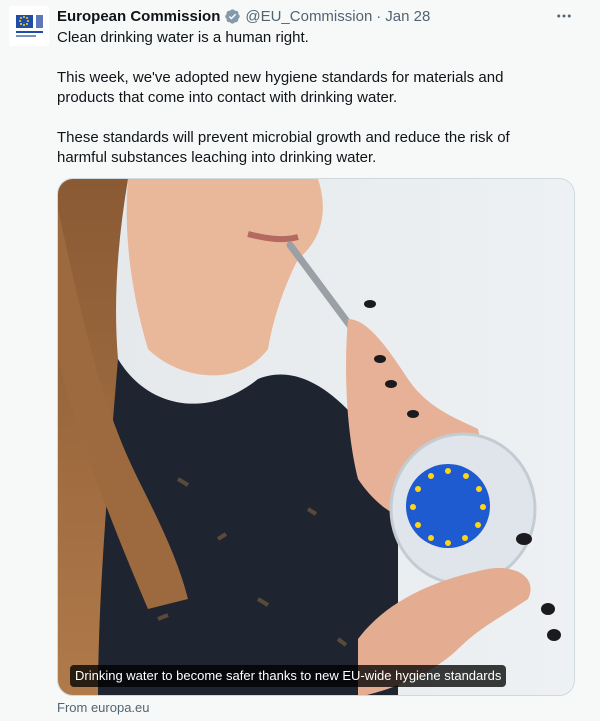 This screenshot has width=600, height=721. I want to click on avatar, so click(29, 26).